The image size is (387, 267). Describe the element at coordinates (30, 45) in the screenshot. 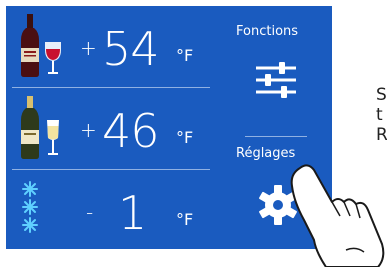

I see `wine-bottle-red-icon` at that location.